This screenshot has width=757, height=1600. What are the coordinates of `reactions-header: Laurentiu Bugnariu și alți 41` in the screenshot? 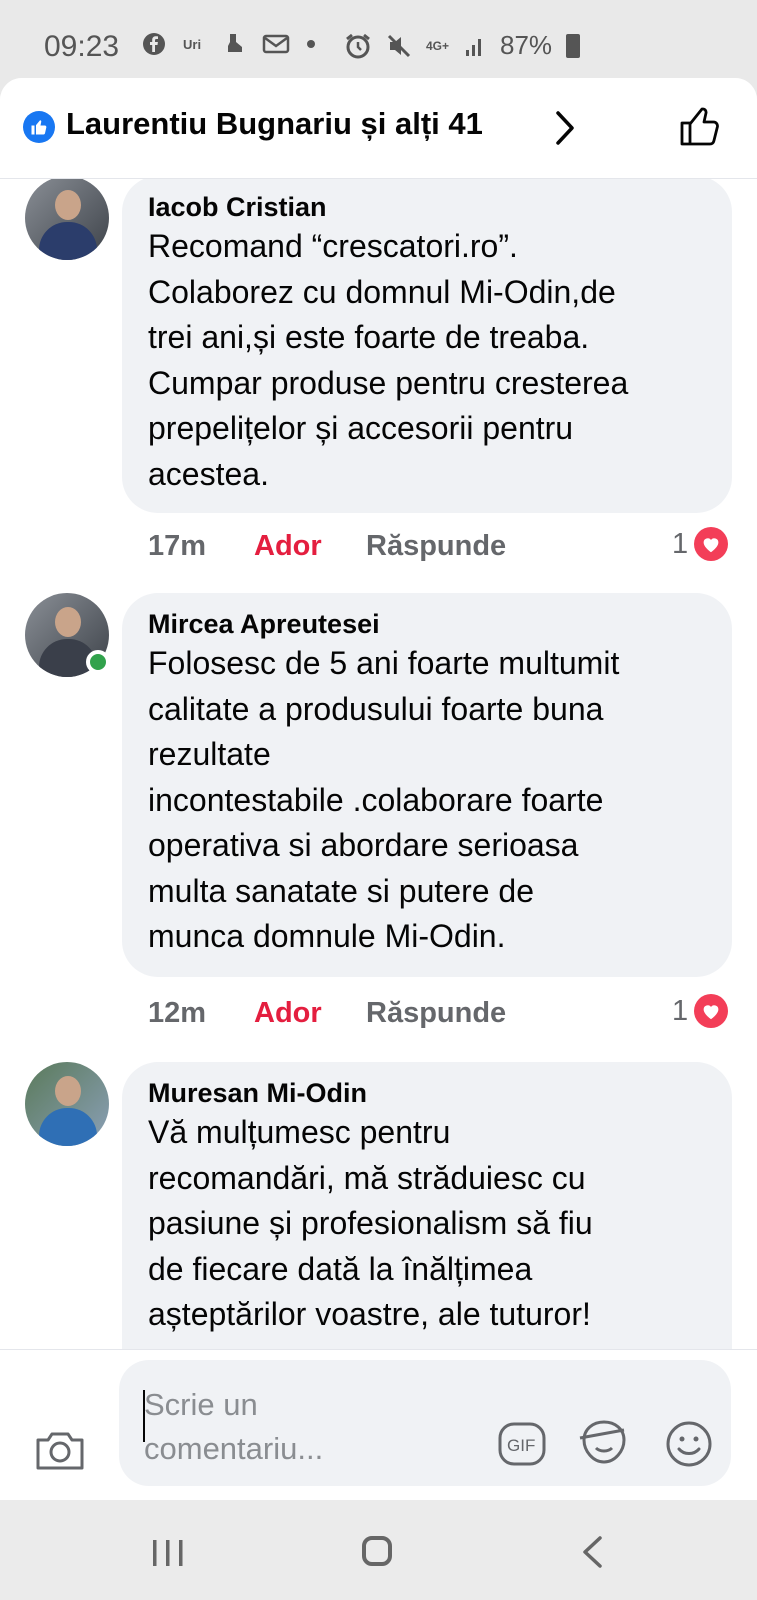 It's located at (378, 128).